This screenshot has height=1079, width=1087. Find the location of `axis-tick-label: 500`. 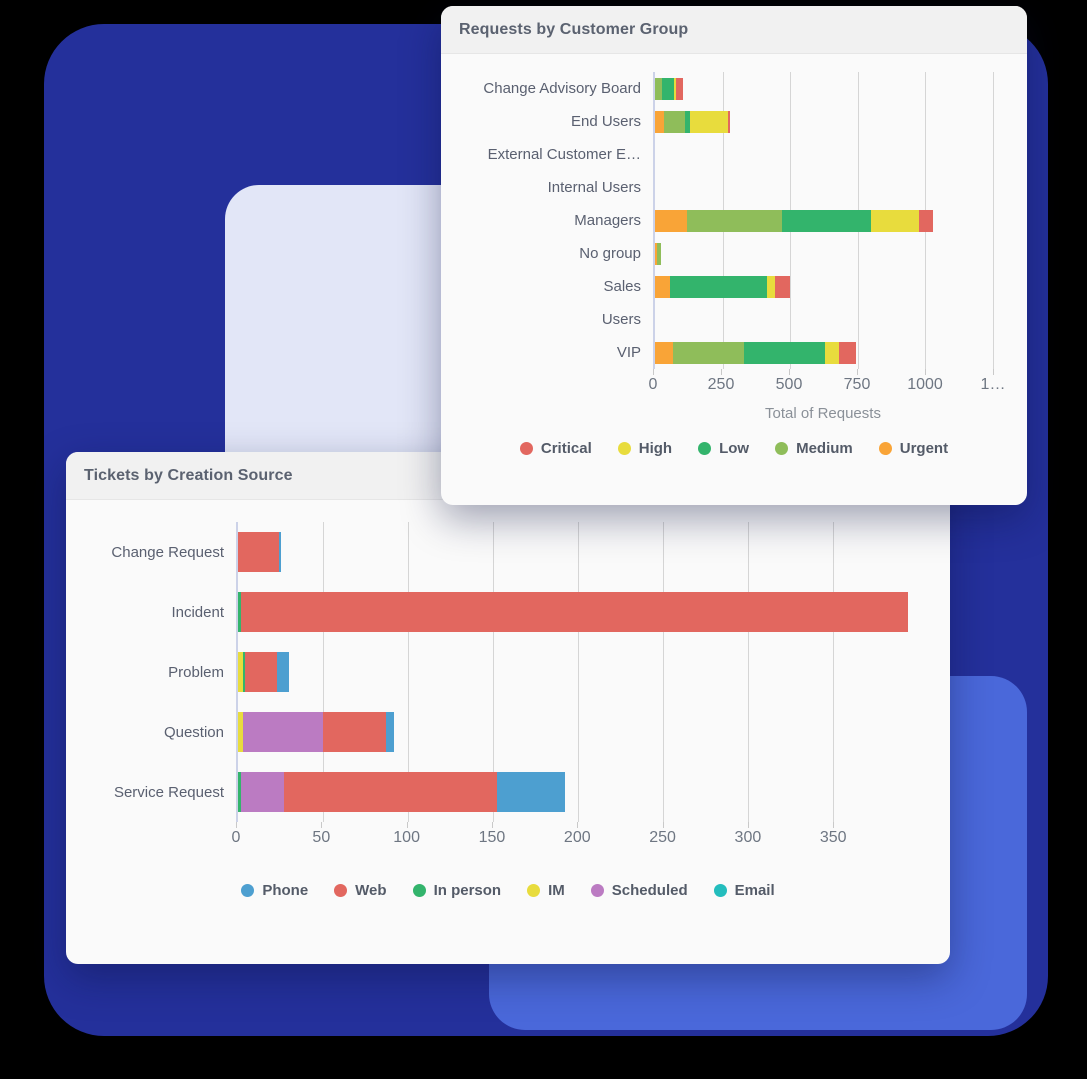

axis-tick-label: 500 is located at coordinates (789, 384).